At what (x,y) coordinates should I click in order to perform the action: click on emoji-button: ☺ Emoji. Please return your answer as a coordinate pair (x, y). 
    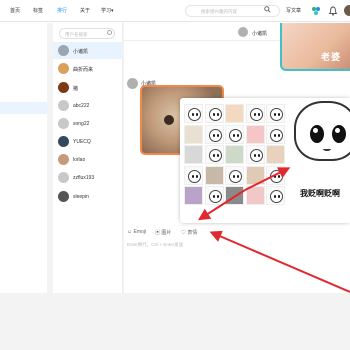
    Looking at the image, I should click on (136, 232).